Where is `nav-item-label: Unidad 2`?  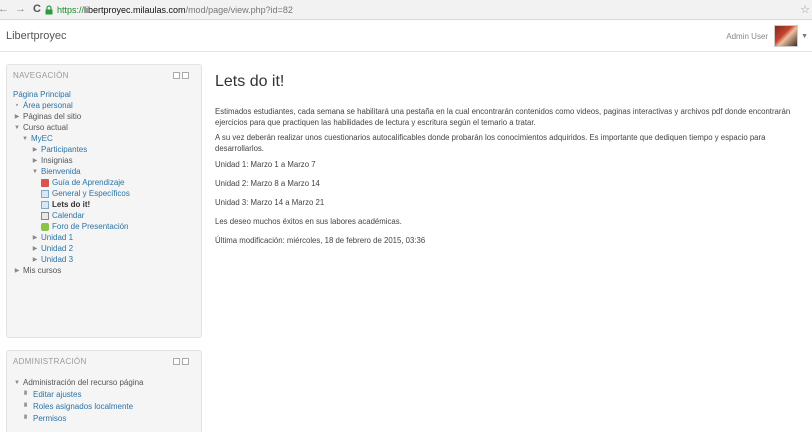 nav-item-label: Unidad 2 is located at coordinates (57, 248).